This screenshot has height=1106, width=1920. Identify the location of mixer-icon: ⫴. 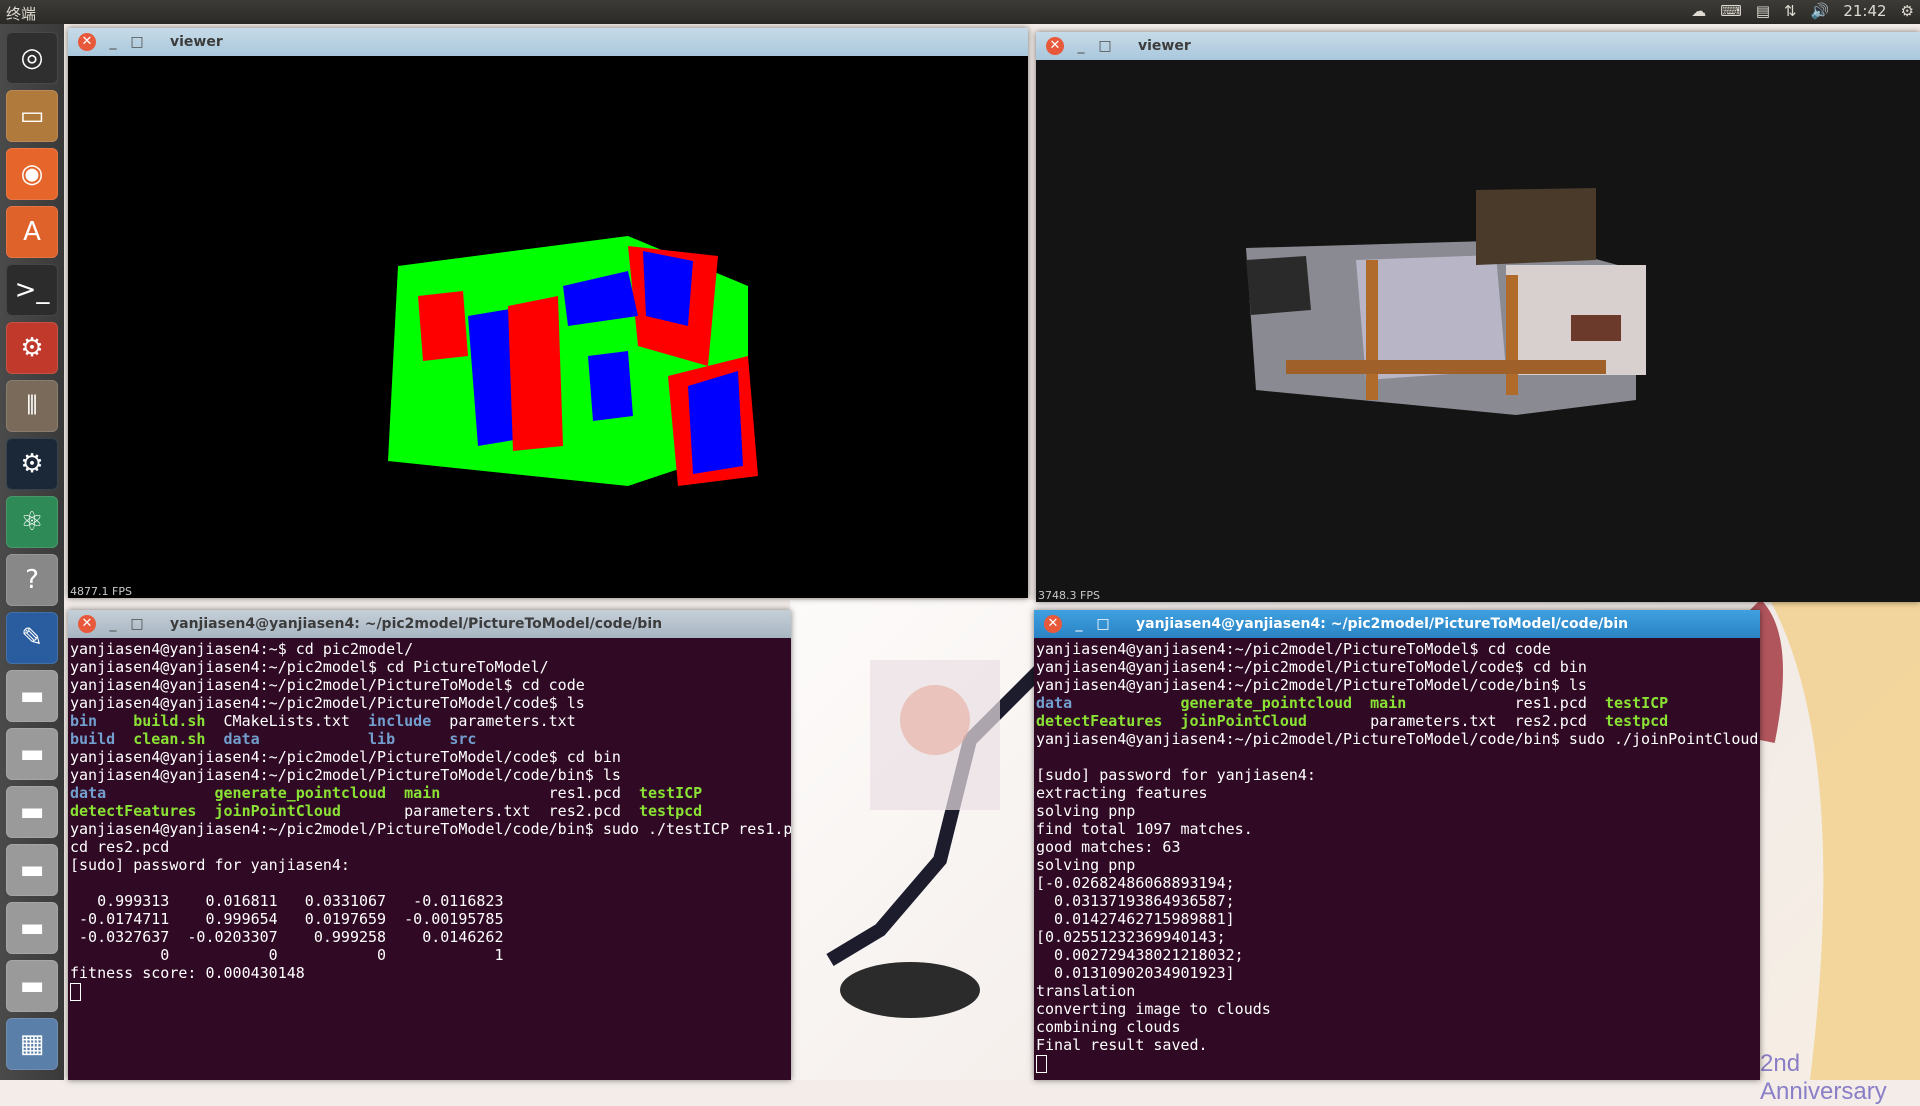
(32, 406).